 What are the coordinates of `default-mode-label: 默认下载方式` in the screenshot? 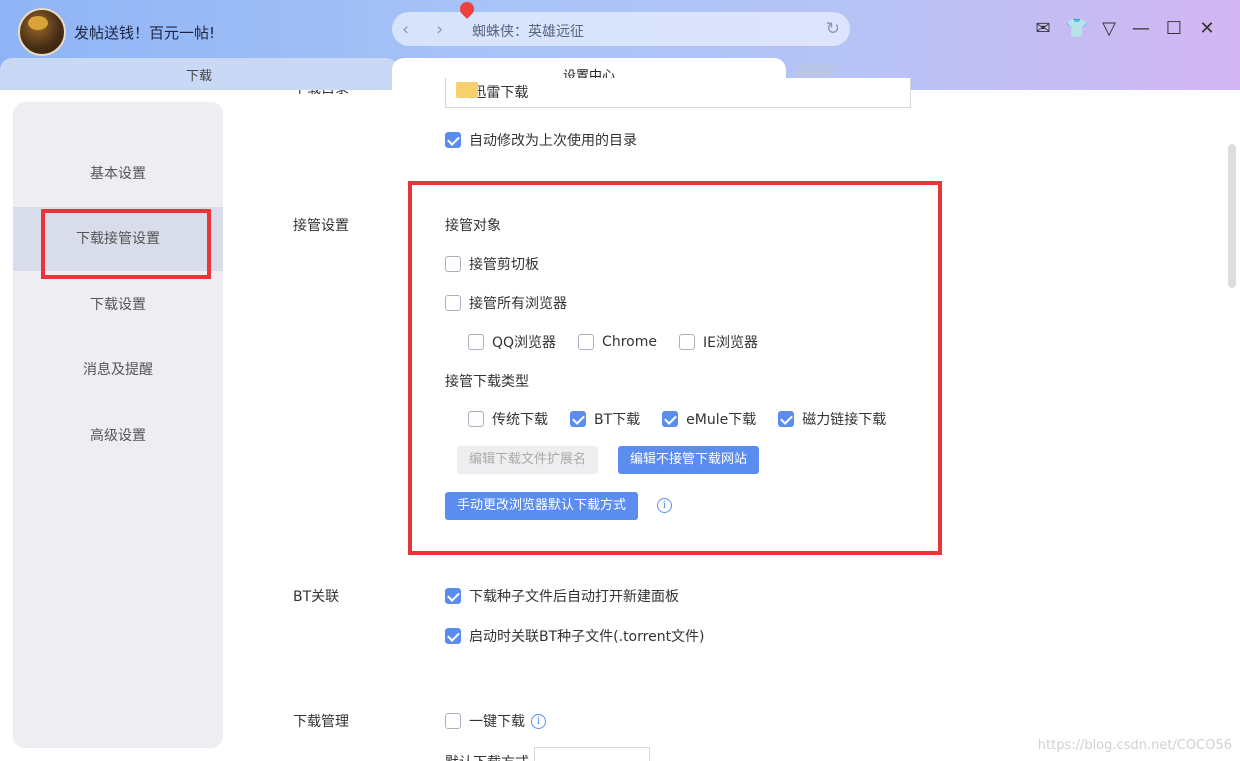 It's located at (487, 756).